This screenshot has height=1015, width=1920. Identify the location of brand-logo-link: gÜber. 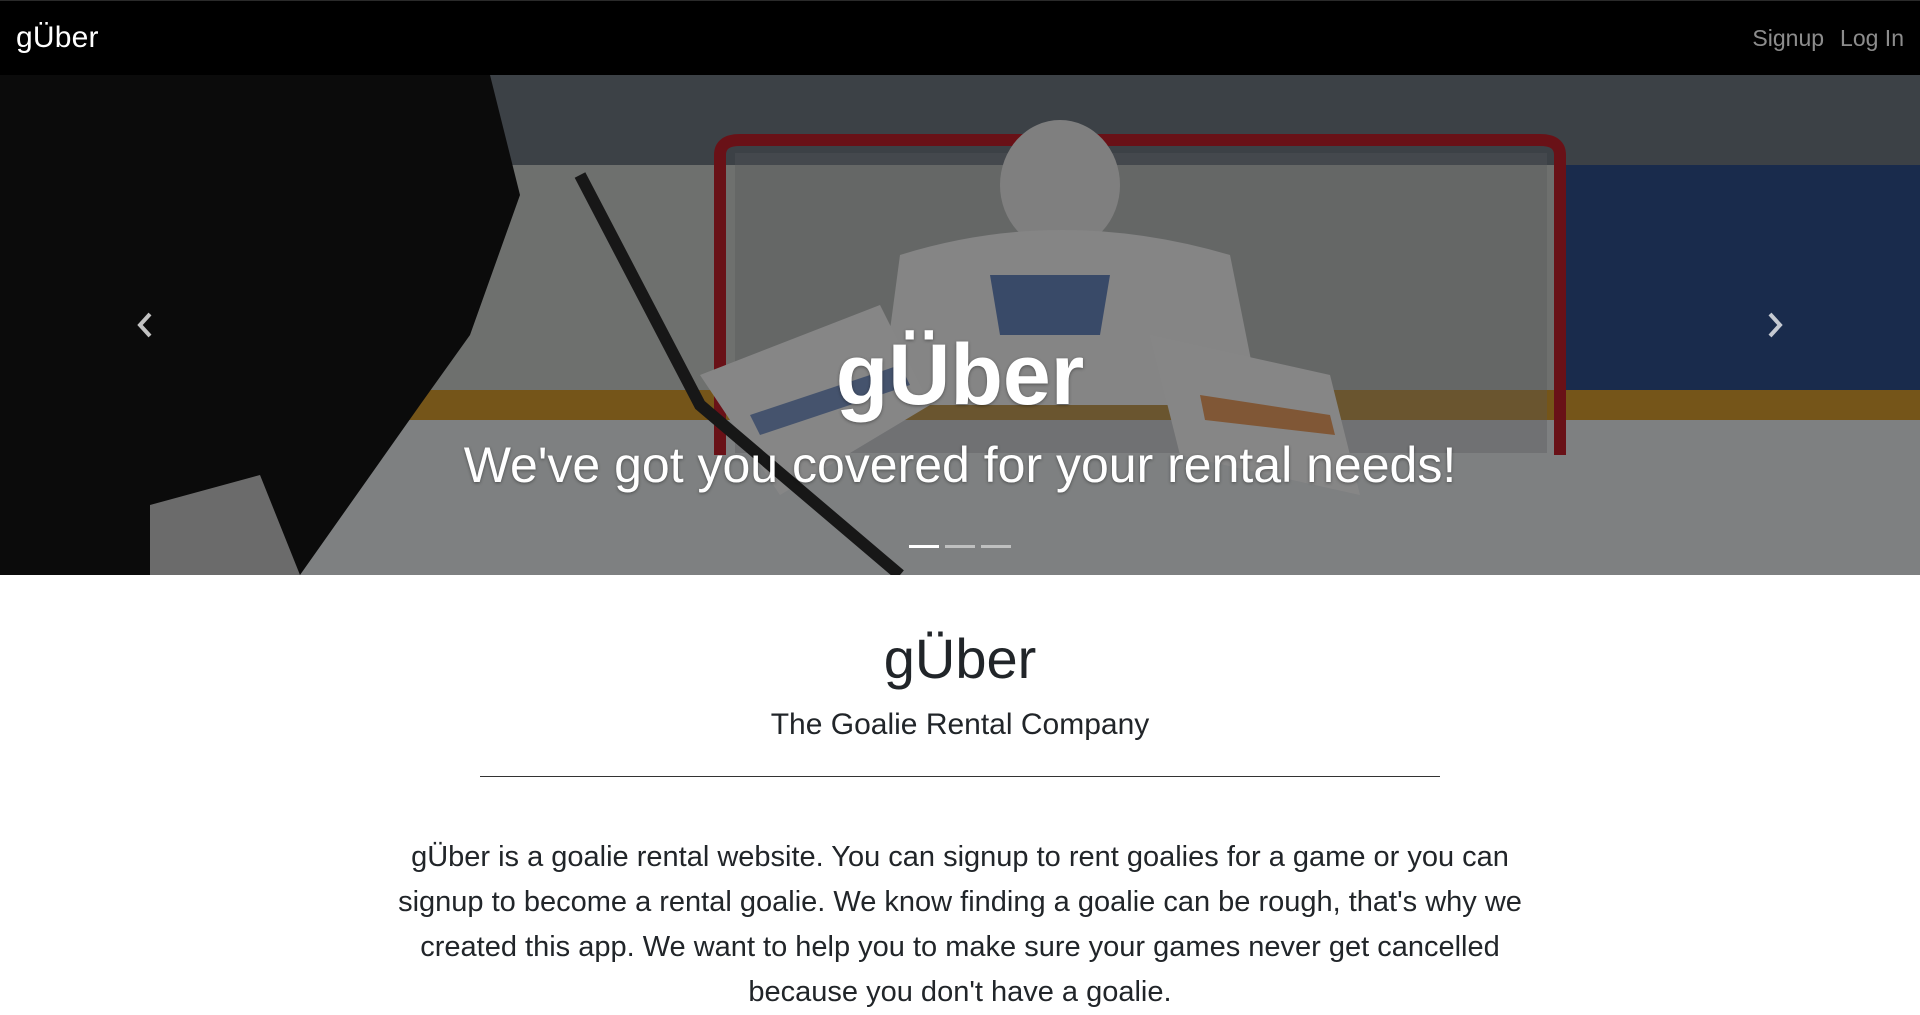
(57, 38).